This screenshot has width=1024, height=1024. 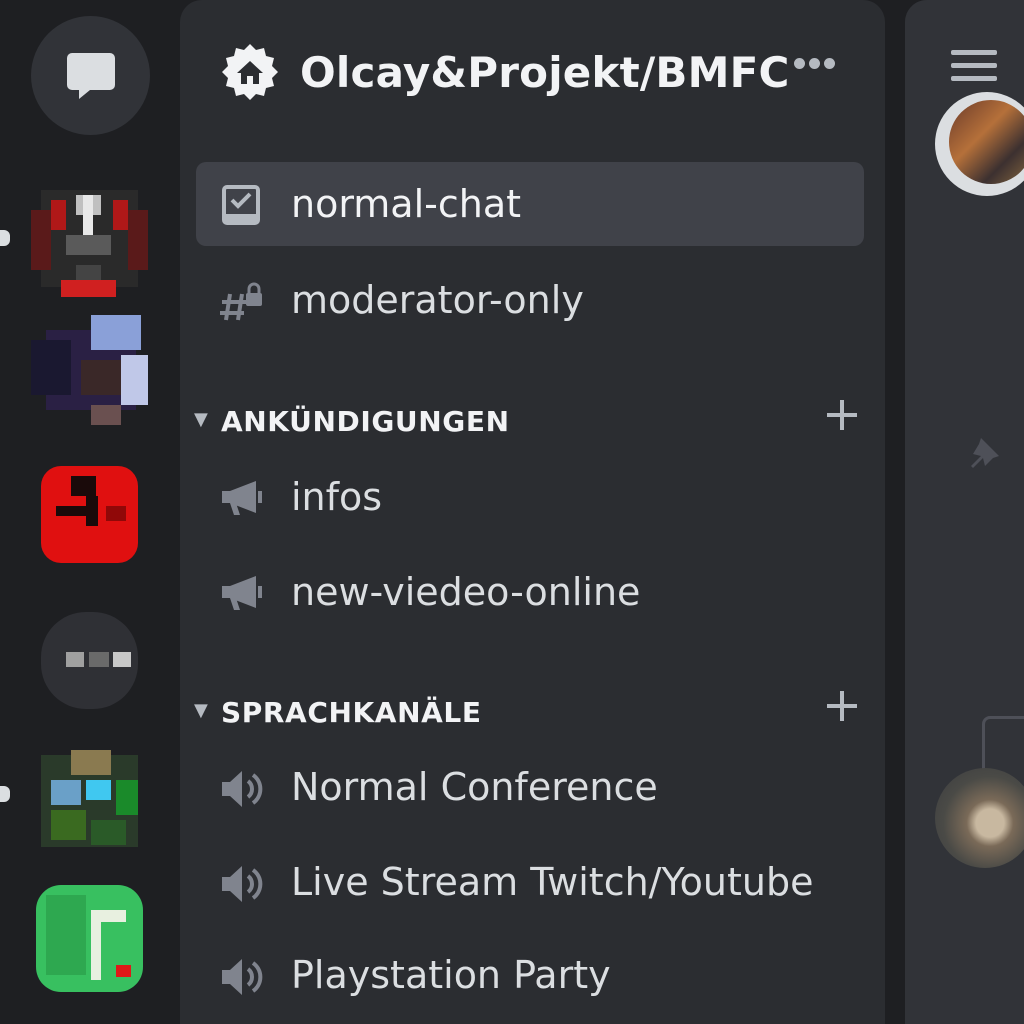 I want to click on menu-icon, so click(x=974, y=66).